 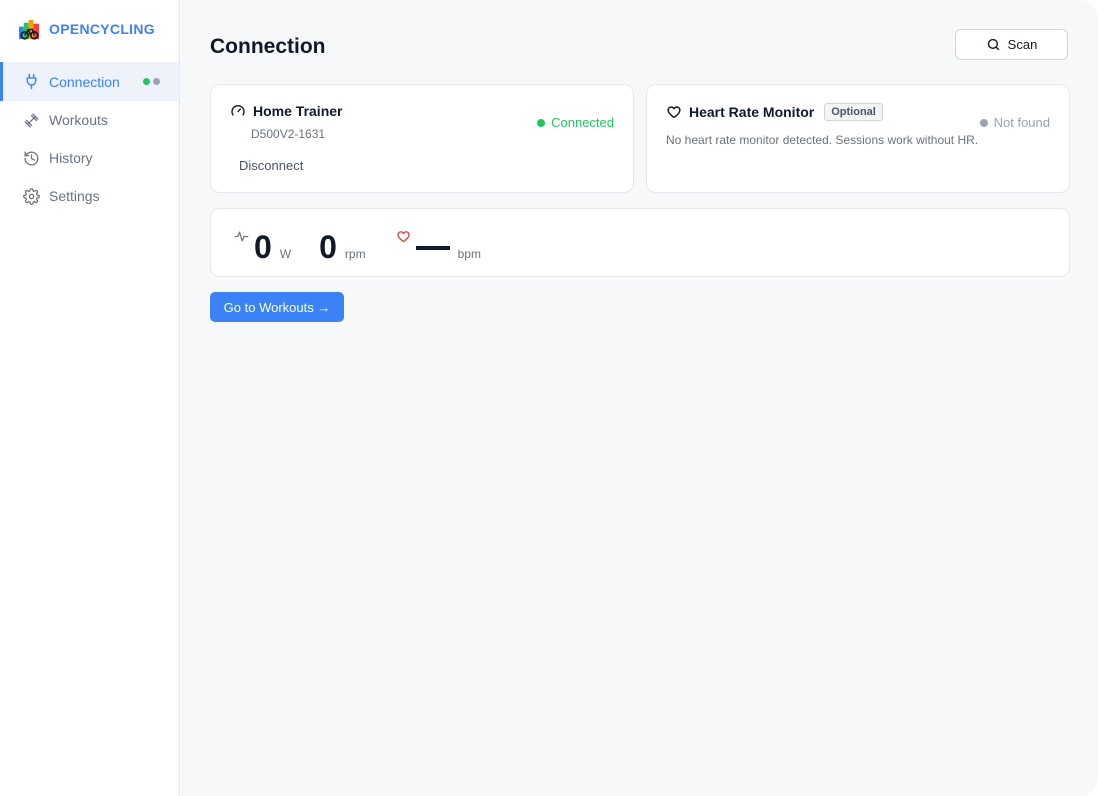 I want to click on heart-rate-value: —, so click(x=432, y=248).